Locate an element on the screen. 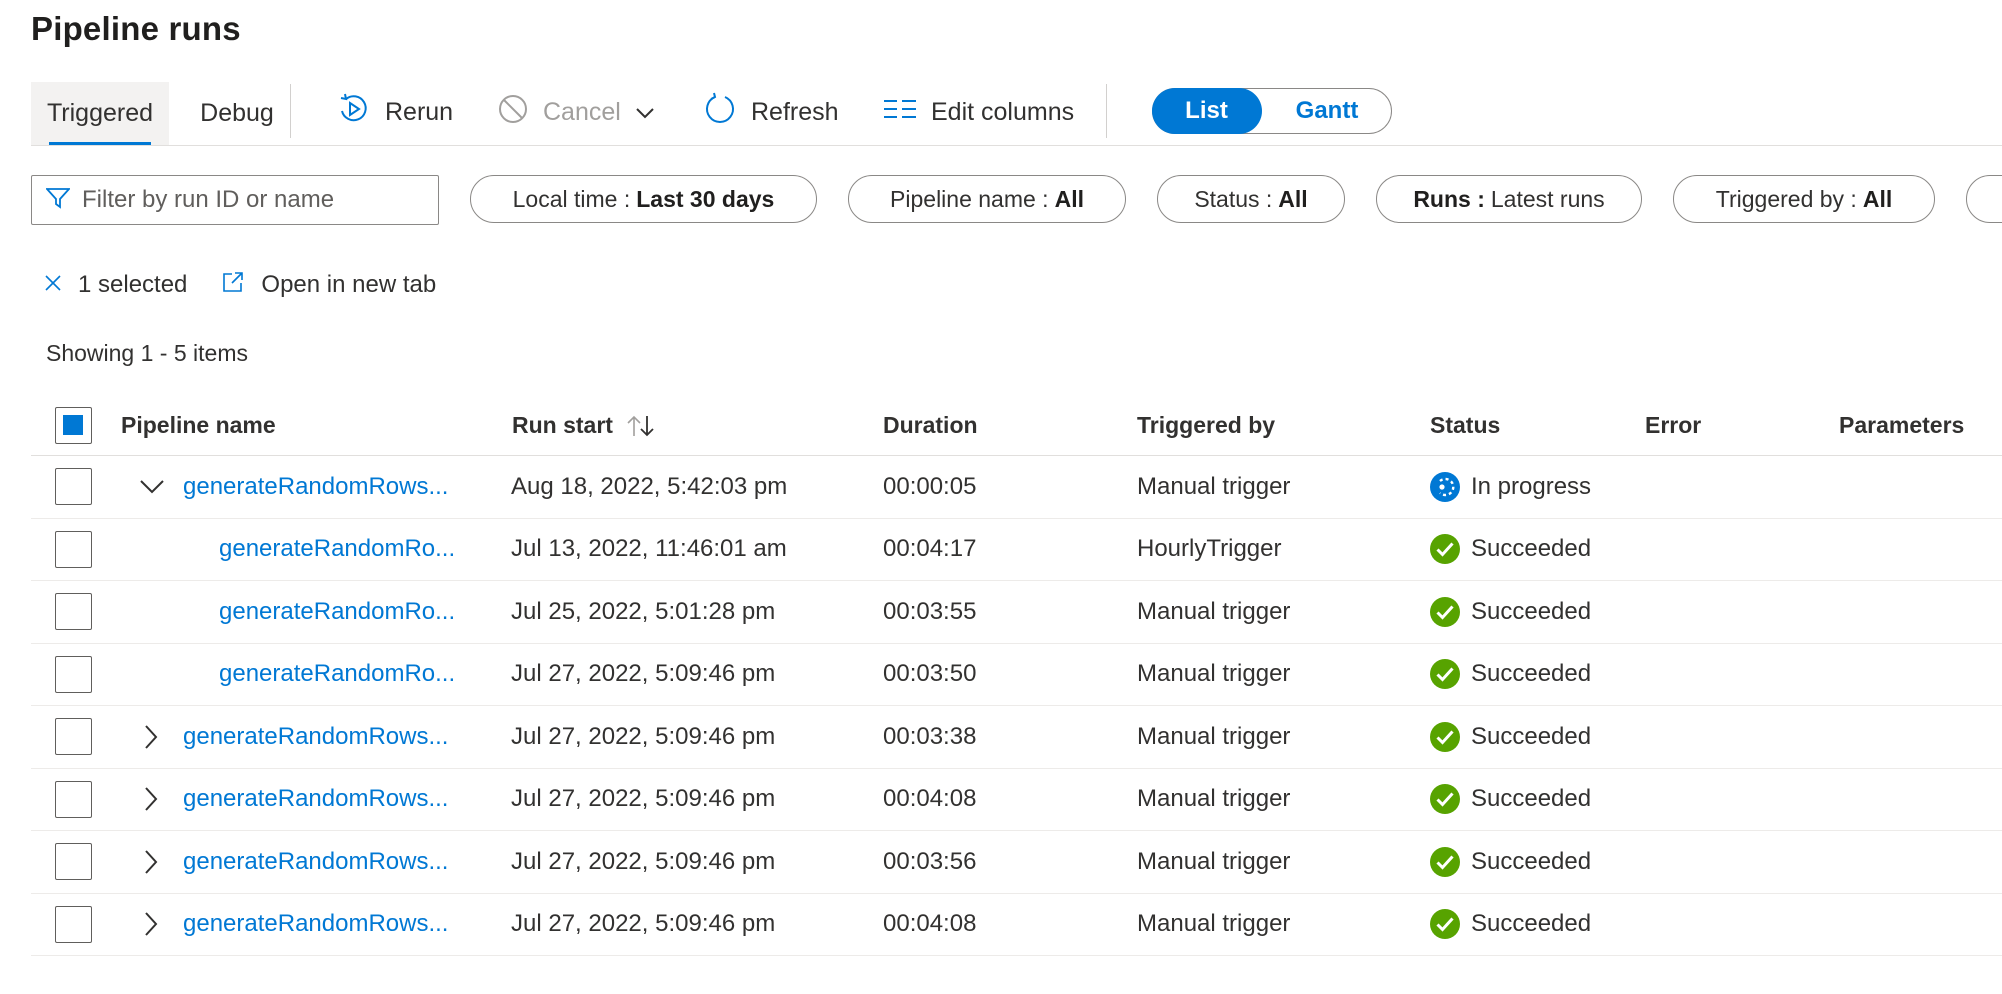 This screenshot has width=2002, height=994. column-header-error: Error is located at coordinates (1673, 425).